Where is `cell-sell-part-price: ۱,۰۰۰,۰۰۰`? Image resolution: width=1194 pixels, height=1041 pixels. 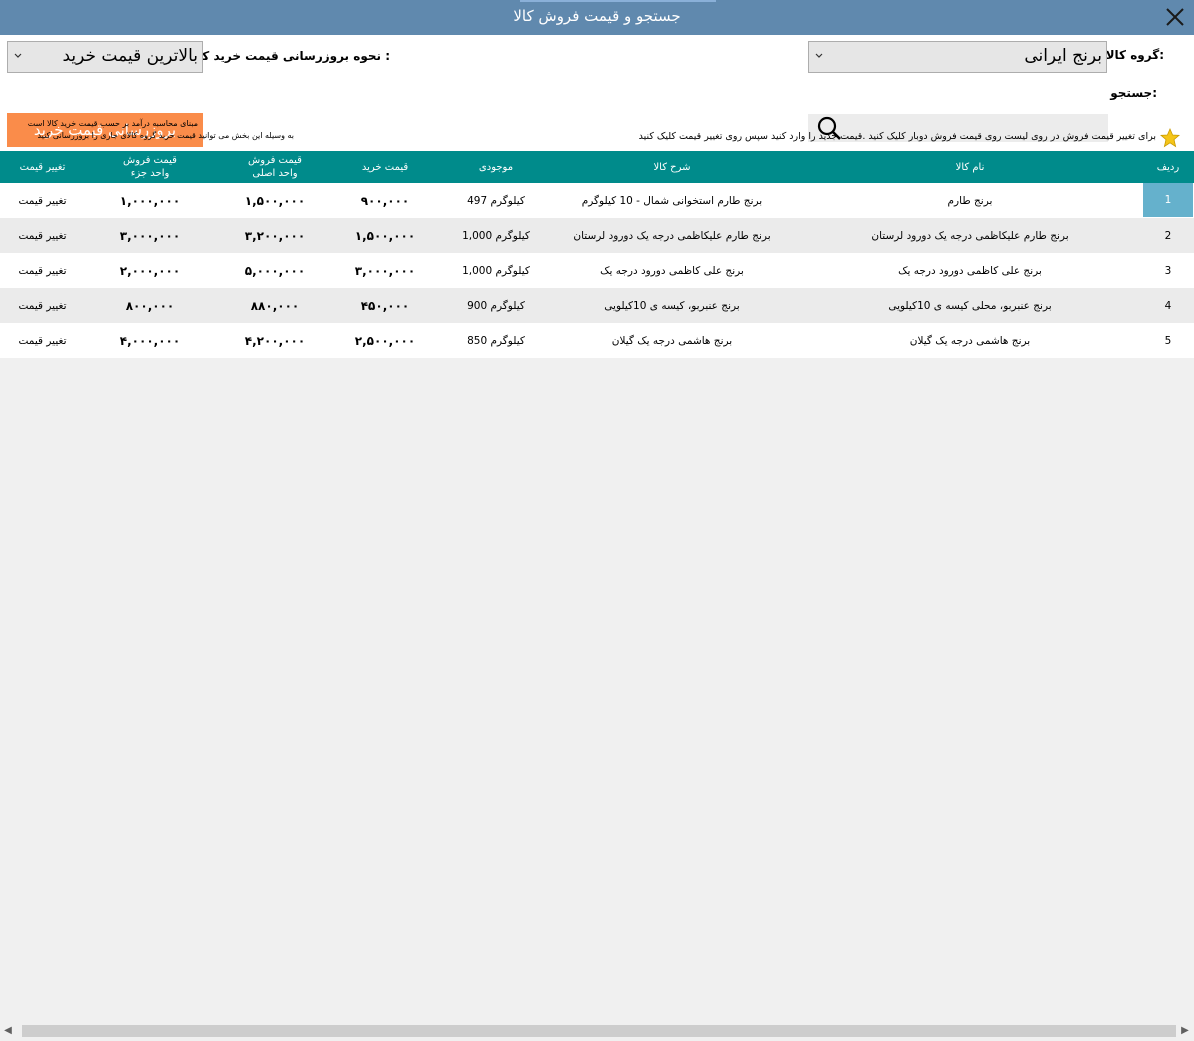
cell-sell-part-price: ۱,۰۰۰,۰۰۰ is located at coordinates (150, 200).